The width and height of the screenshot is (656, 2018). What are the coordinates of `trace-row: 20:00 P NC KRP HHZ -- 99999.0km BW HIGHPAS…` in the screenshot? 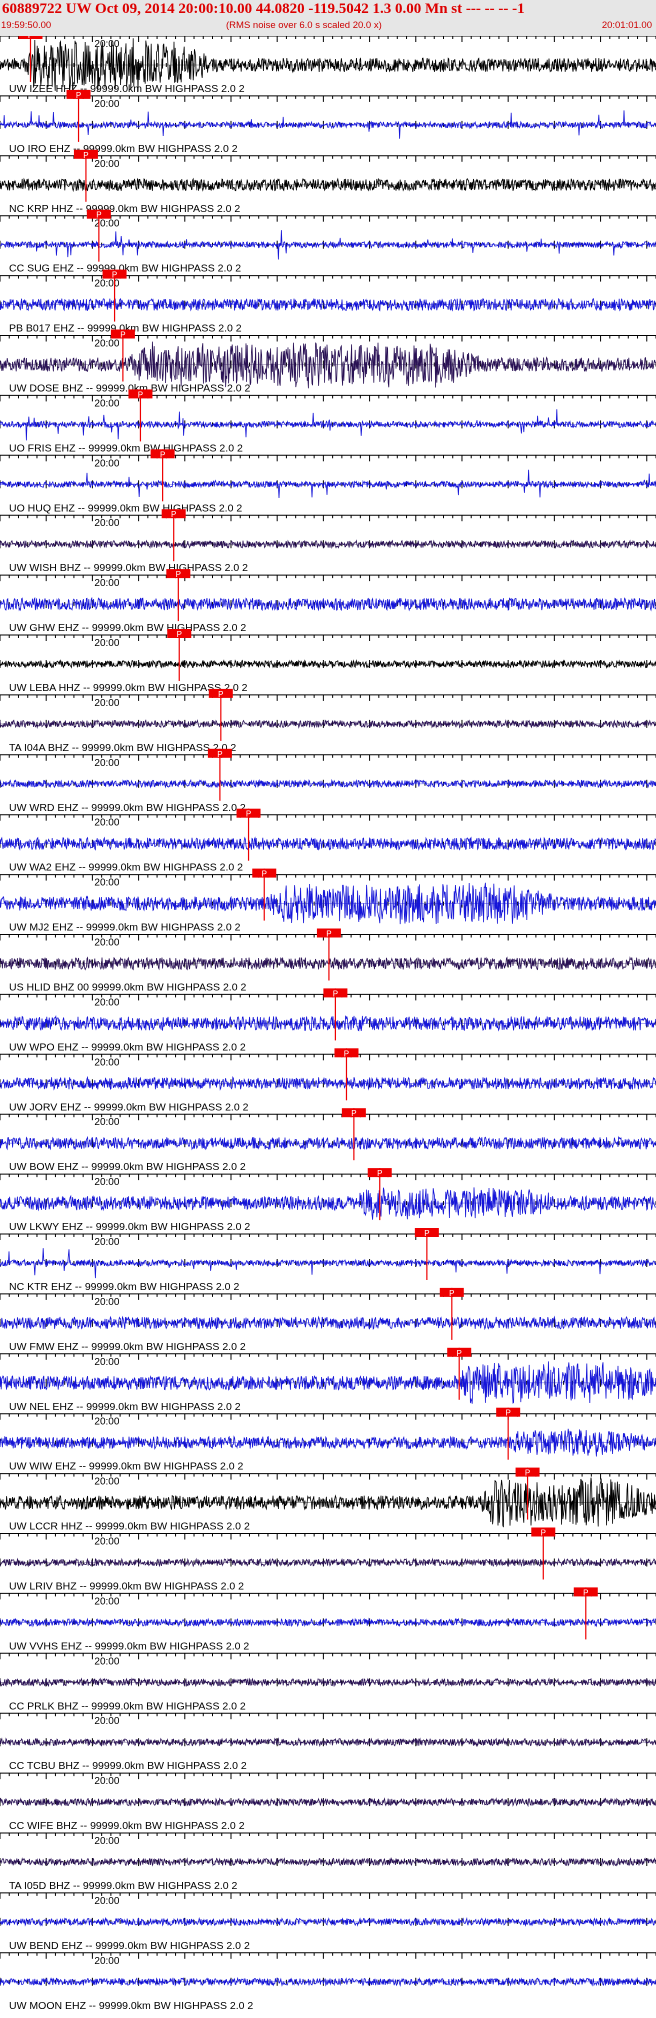 It's located at (328, 182).